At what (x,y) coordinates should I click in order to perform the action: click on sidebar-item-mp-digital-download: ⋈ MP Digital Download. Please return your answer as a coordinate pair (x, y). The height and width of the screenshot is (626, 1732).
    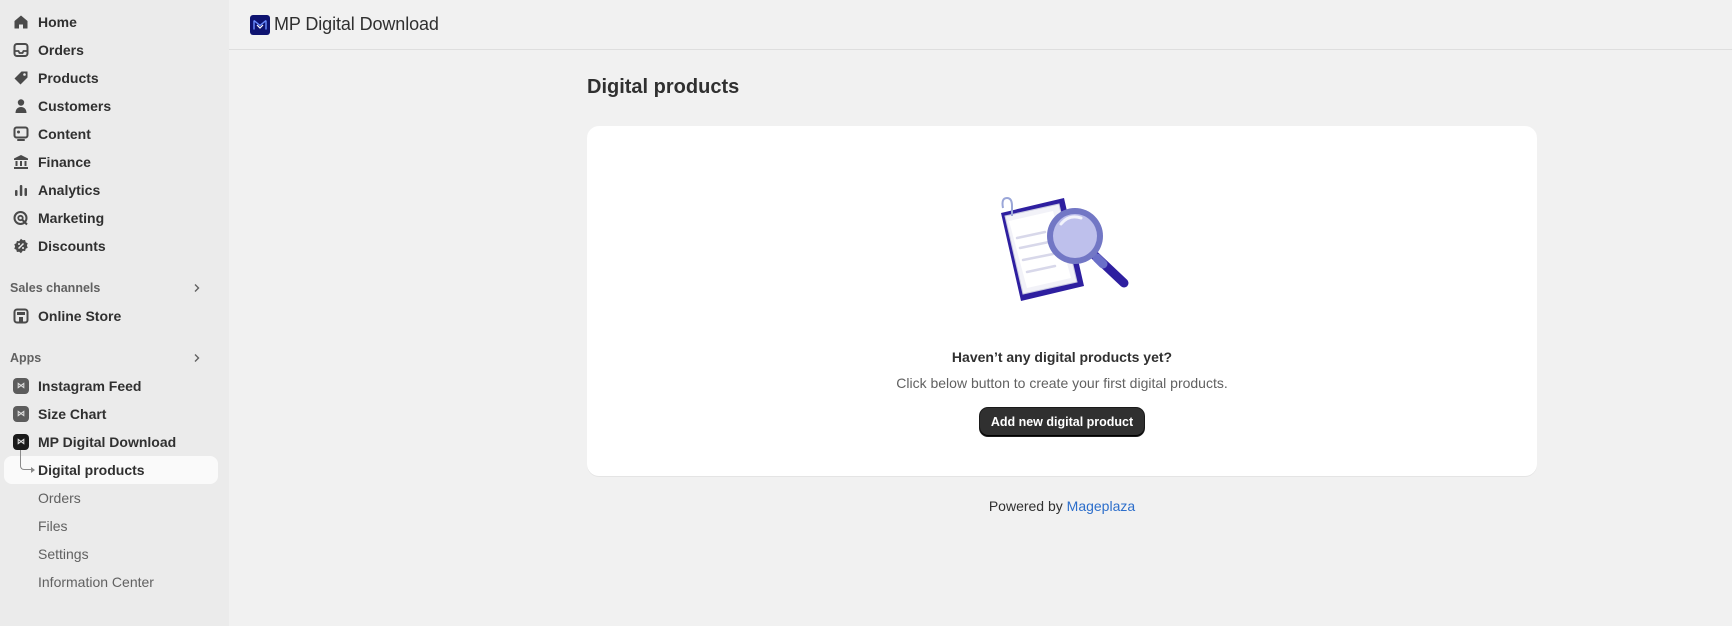
    Looking at the image, I should click on (111, 442).